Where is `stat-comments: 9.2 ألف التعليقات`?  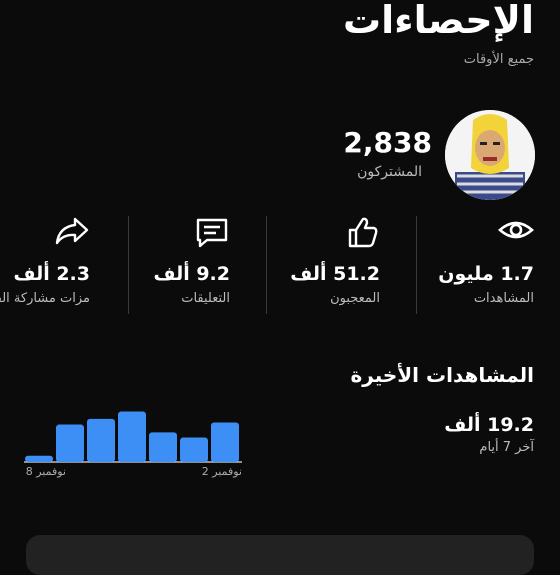 stat-comments: 9.2 ألف التعليقات is located at coordinates (180, 265).